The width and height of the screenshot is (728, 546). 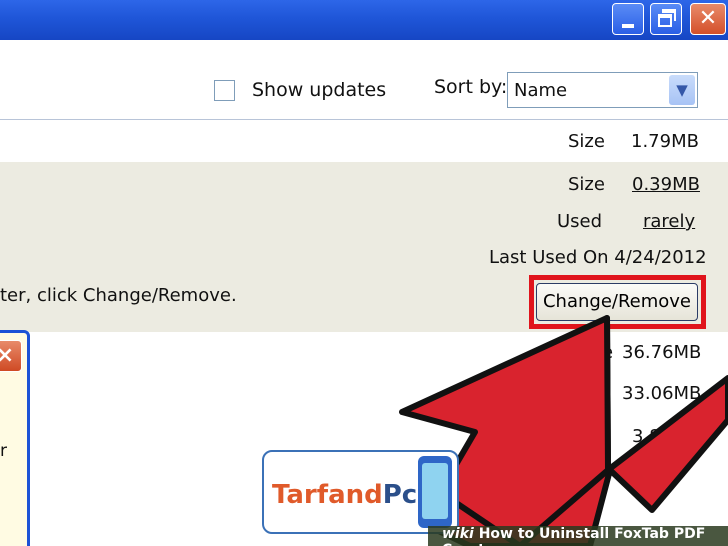 I want to click on caption-title: How to Uninstall FoxTab PDF Creator, so click(x=574, y=536).